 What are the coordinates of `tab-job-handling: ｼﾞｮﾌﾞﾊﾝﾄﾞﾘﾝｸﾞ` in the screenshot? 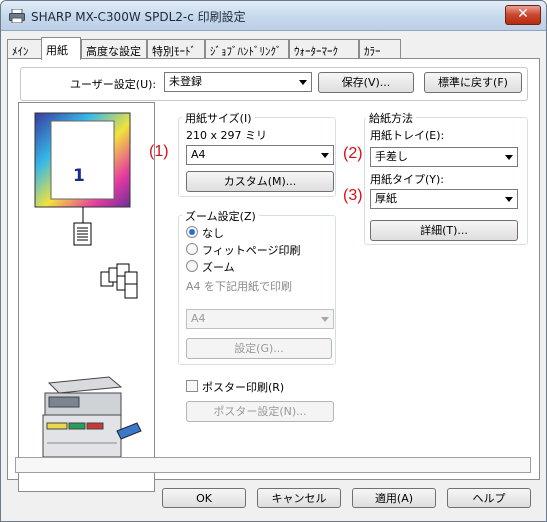 It's located at (247, 49).